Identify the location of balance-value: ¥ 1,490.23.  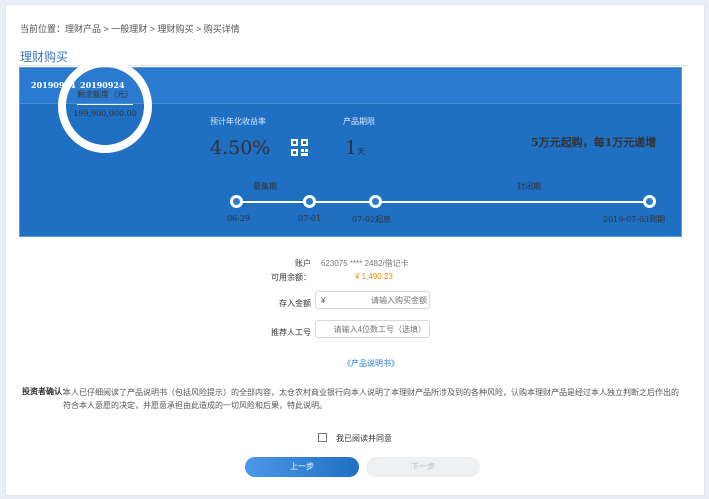
(374, 276).